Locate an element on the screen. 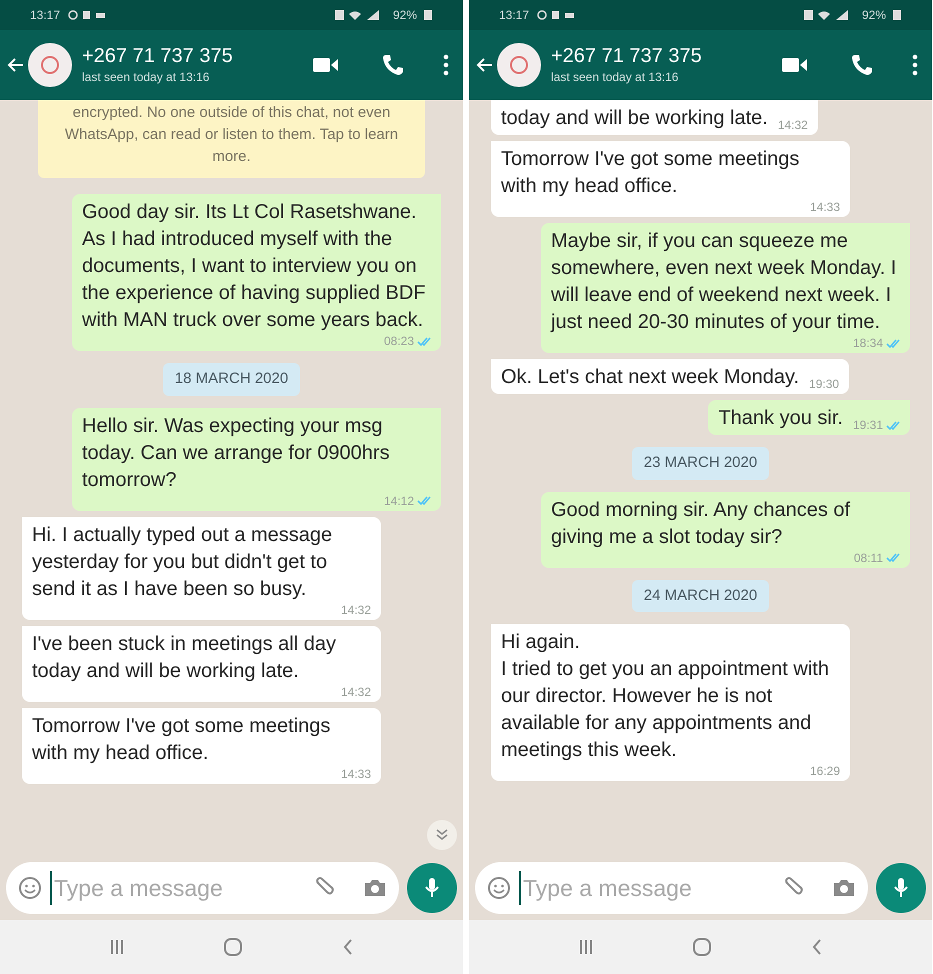 The image size is (933, 974). message-time: 08:23 is located at coordinates (399, 341).